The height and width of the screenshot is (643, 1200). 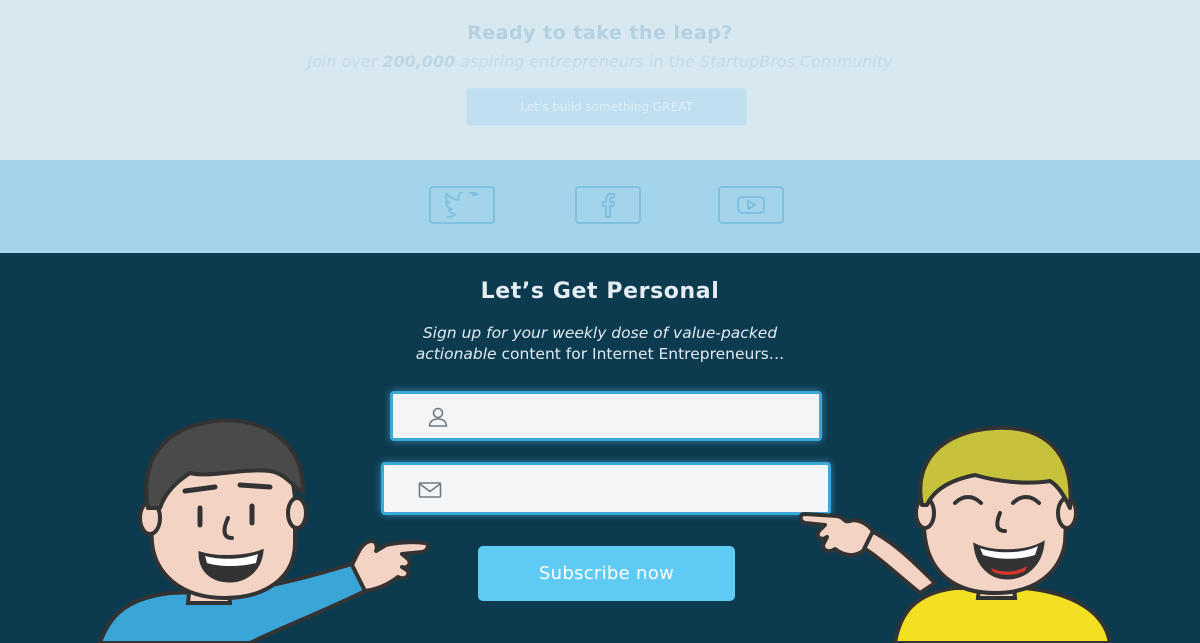 I want to click on name-field, so click(x=606, y=416).